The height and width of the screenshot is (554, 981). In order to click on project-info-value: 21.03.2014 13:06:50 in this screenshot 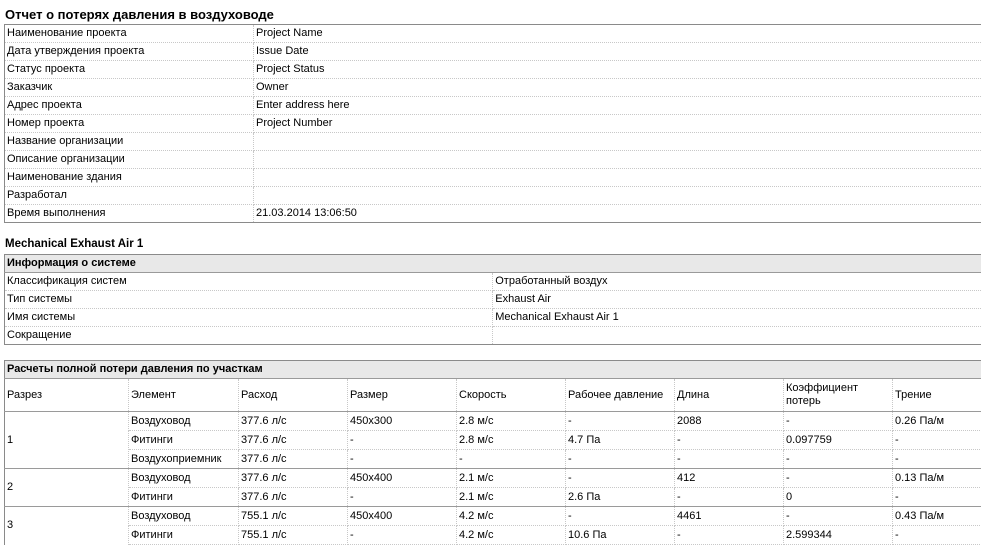, I will do `click(306, 213)`.